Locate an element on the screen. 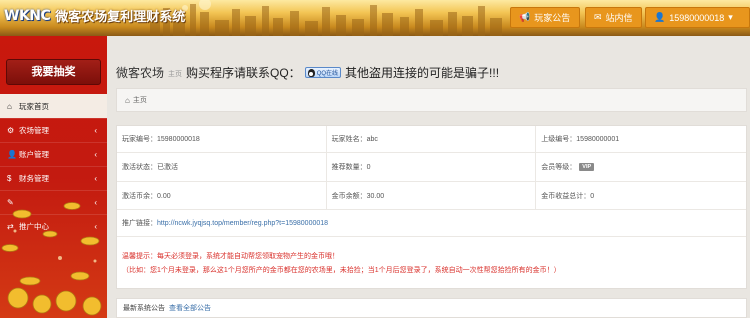  sidebar-item-label: 账户管理 is located at coordinates (34, 154).